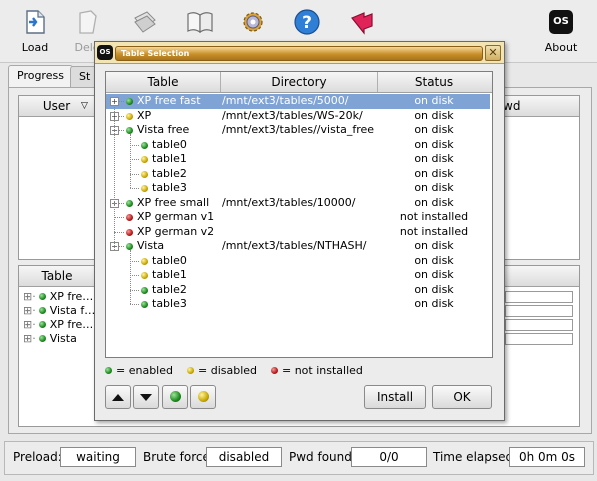 This screenshot has height=481, width=597. I want to click on load-icon, so click(35, 22).